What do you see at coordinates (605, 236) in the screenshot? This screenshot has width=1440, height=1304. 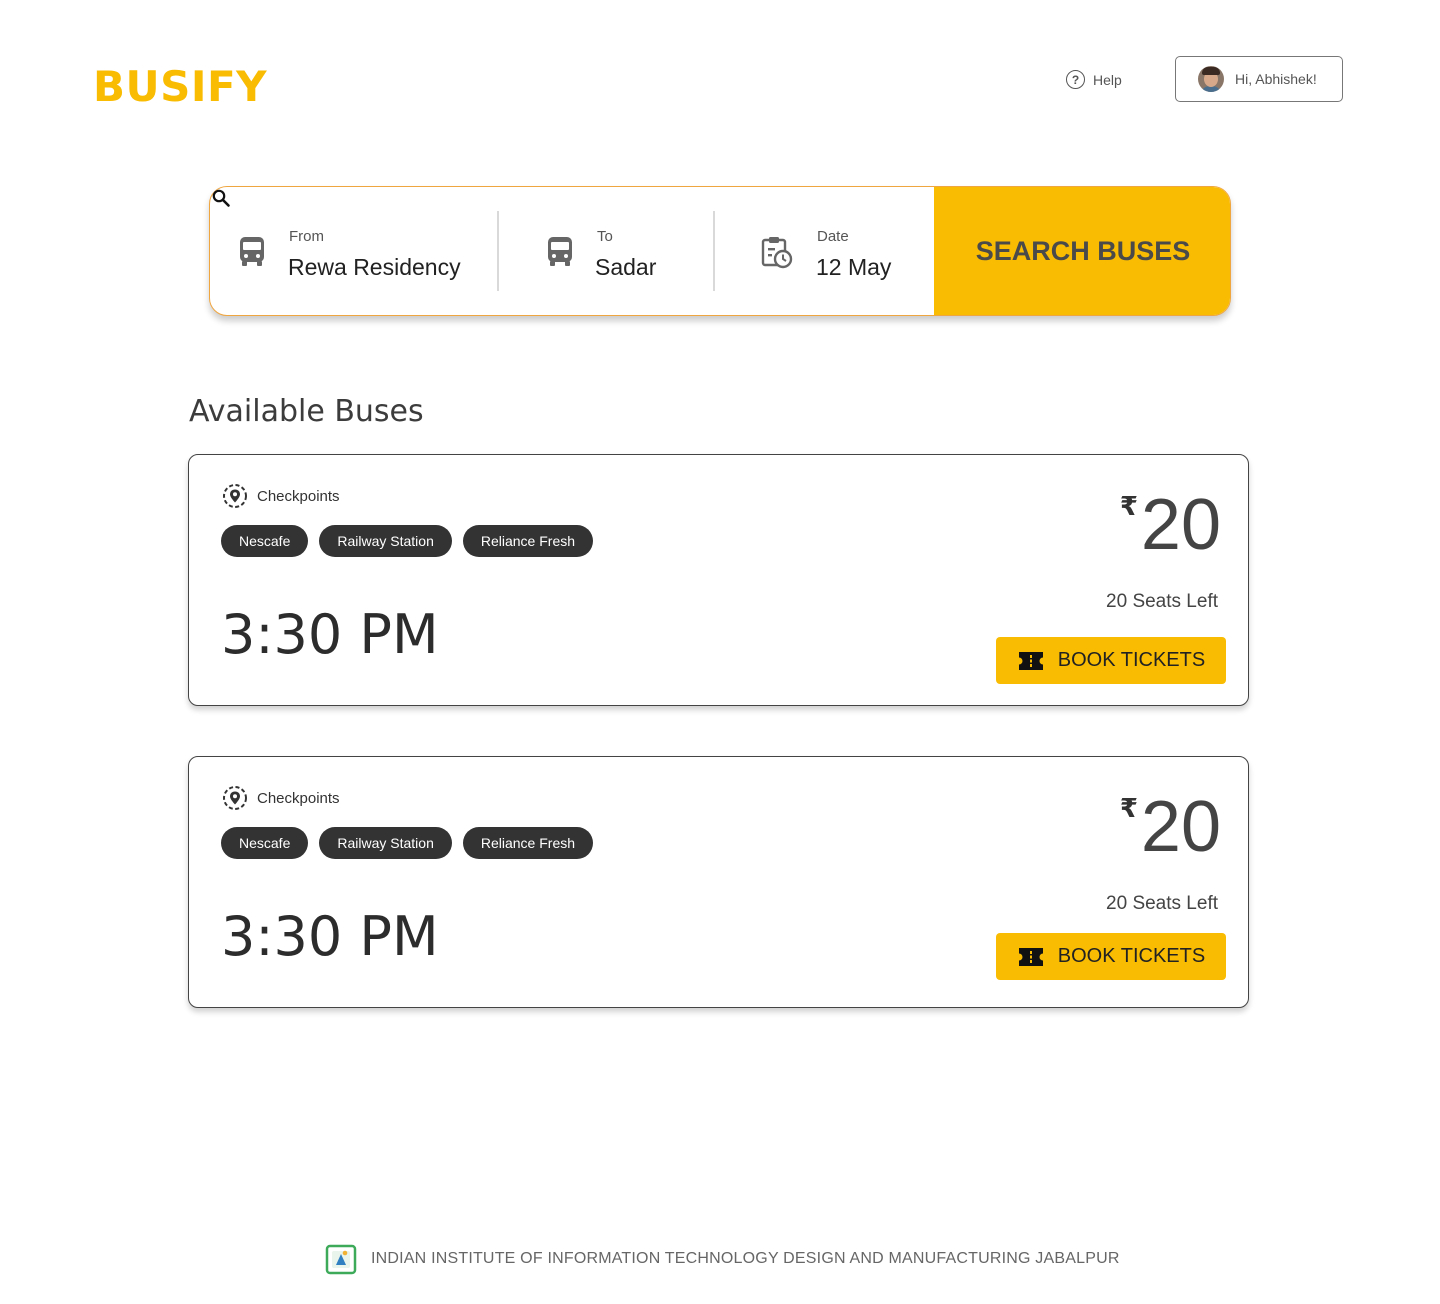 I see `to-label: To` at bounding box center [605, 236].